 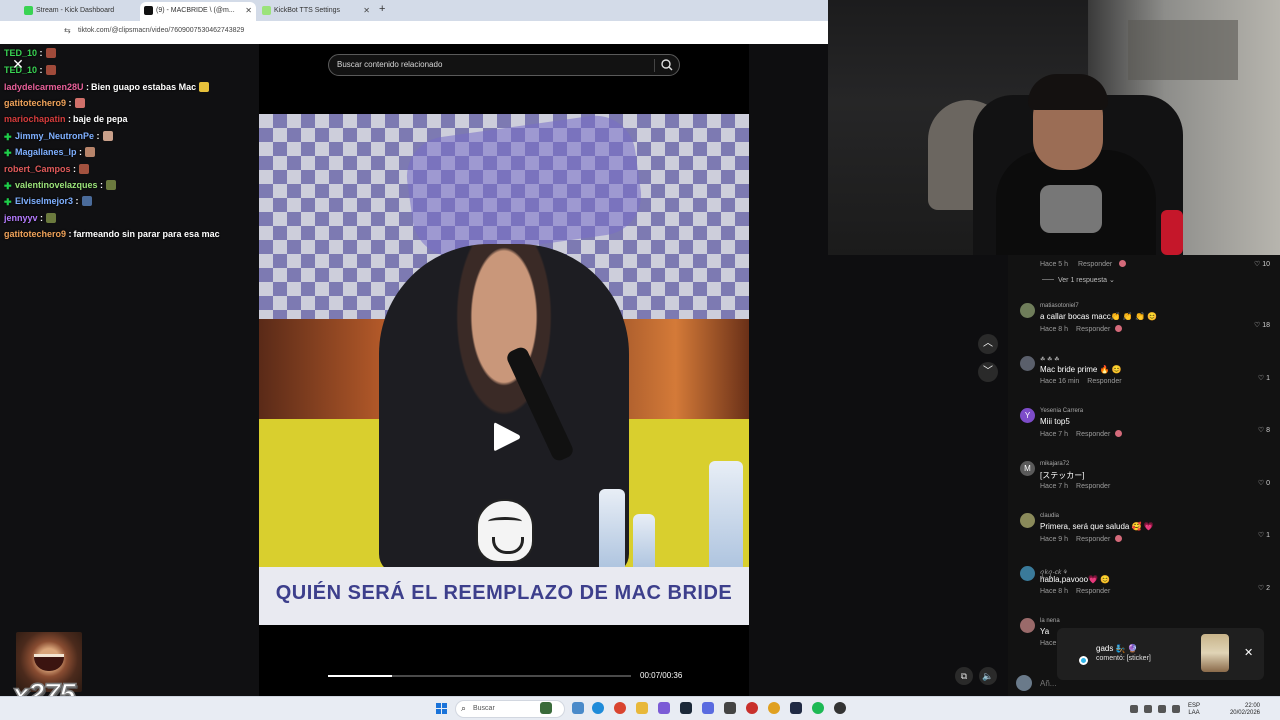 I want to click on media-player-icon, so click(x=840, y=708).